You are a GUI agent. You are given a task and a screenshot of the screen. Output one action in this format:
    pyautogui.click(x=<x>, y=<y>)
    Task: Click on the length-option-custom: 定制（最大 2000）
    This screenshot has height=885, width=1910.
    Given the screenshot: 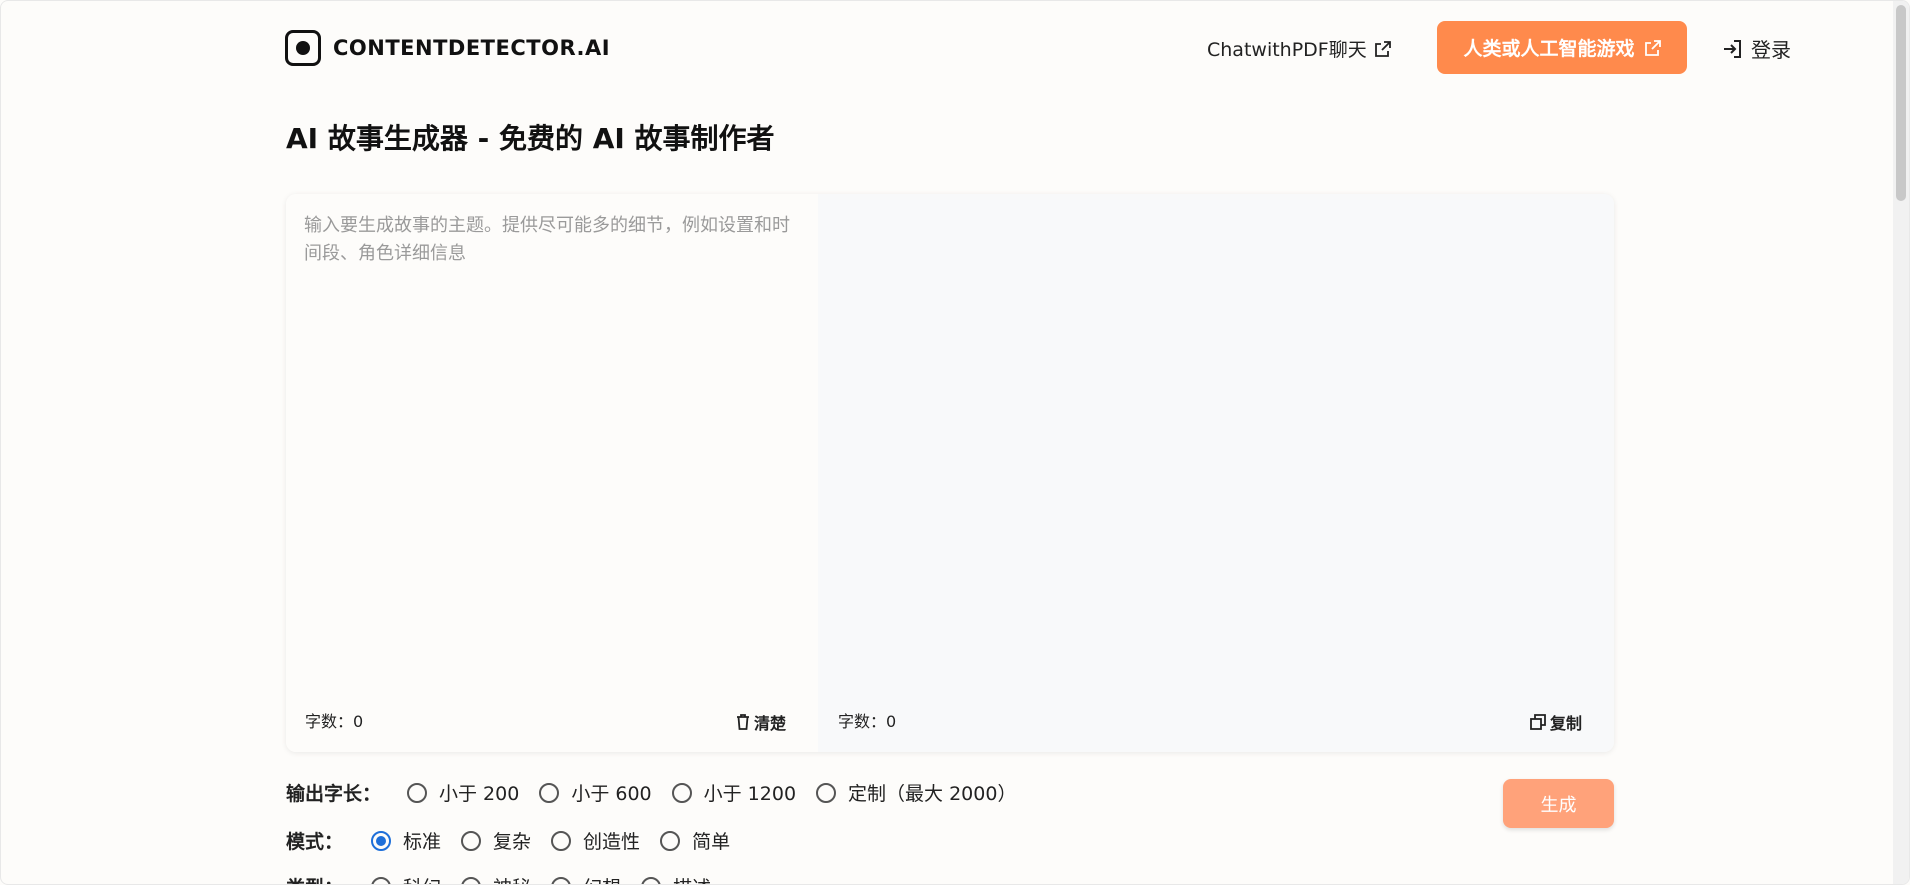 What is the action you would take?
    pyautogui.click(x=916, y=792)
    